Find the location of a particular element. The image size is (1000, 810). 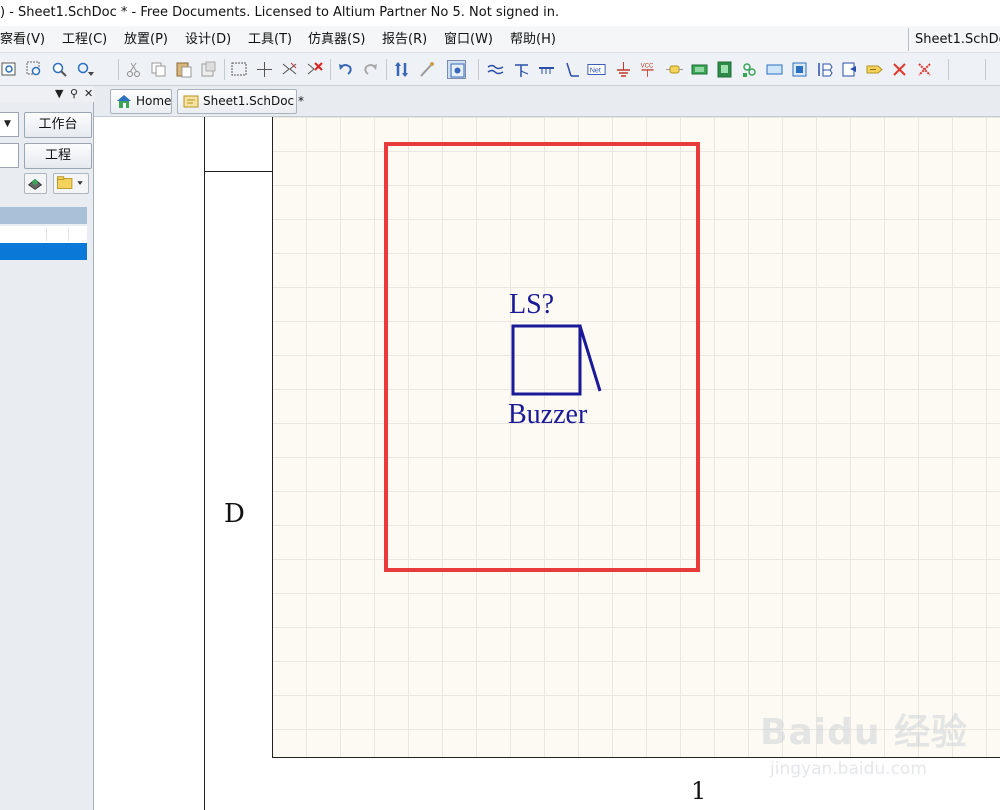

schematic-doc-icon is located at coordinates (191, 101).